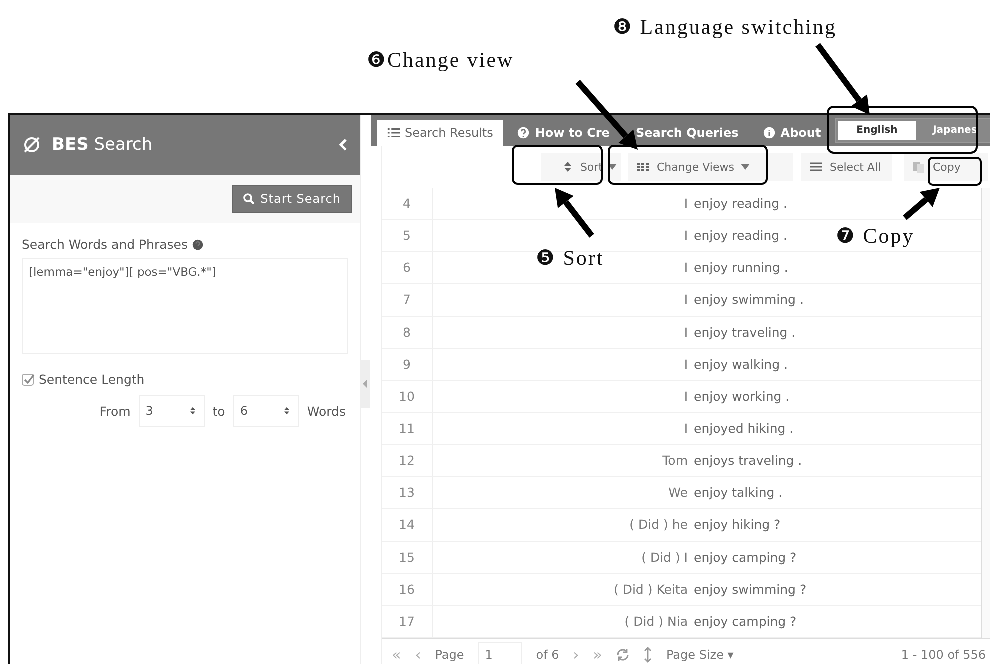  What do you see at coordinates (658, 524) in the screenshot?
I see `left-context: ( Did ) he` at bounding box center [658, 524].